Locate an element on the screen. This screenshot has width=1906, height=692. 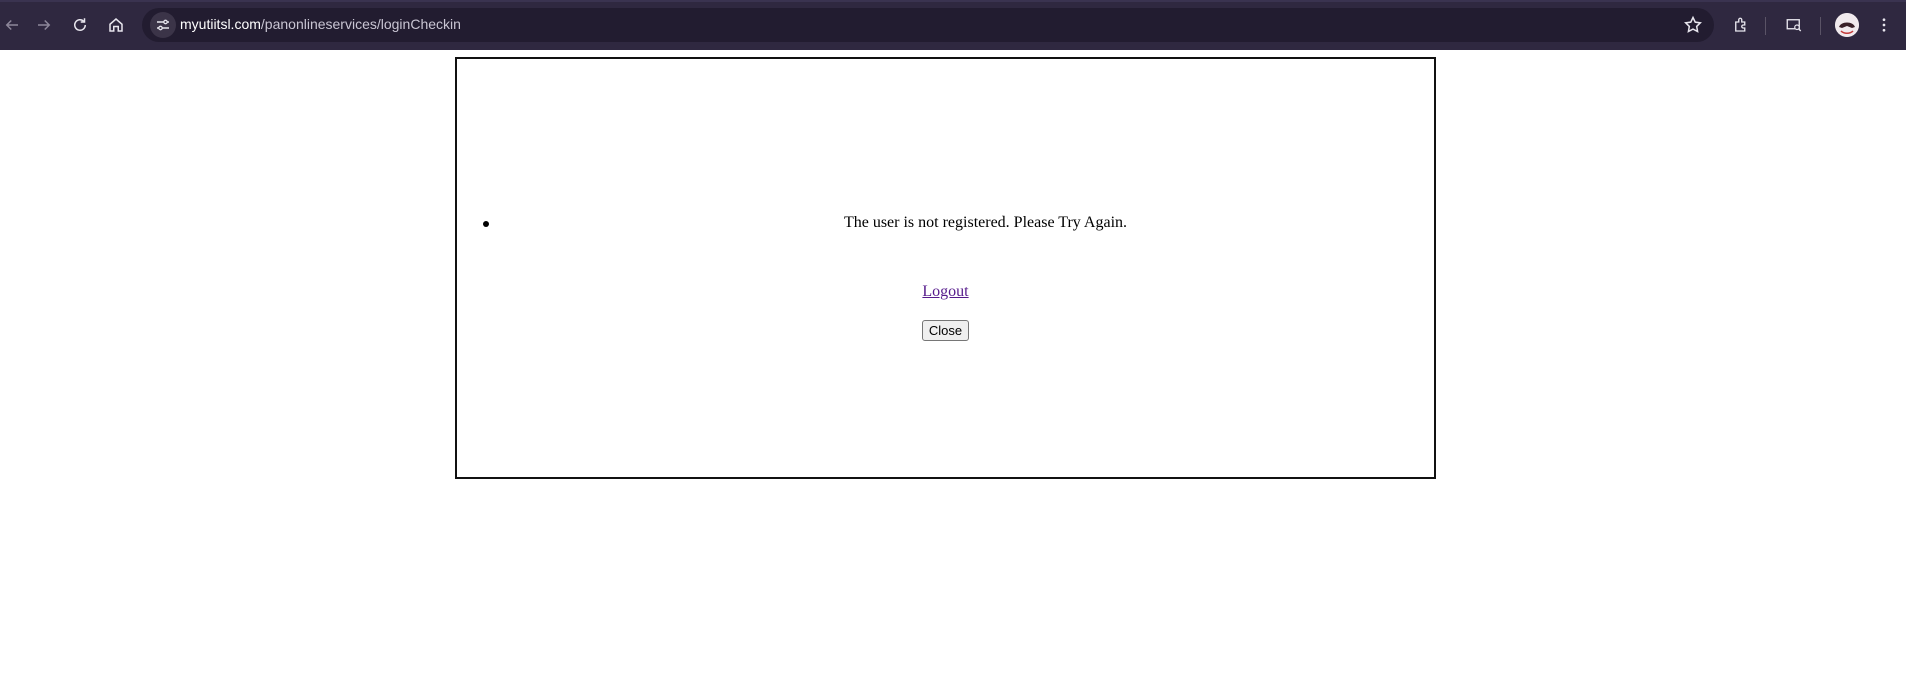
tab-strip-edge is located at coordinates (953, 1).